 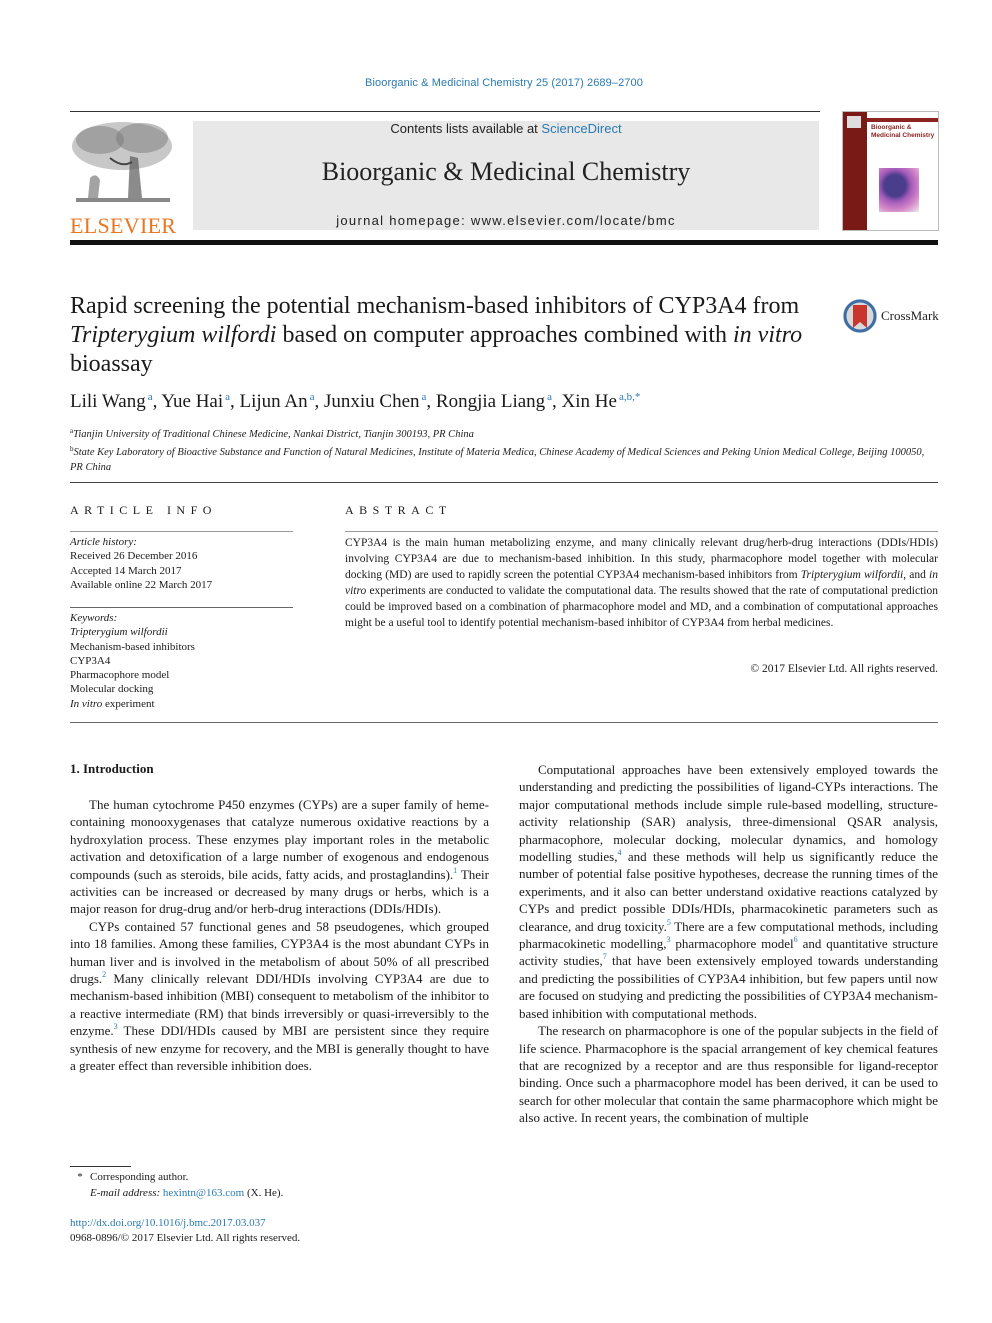 What do you see at coordinates (181, 675) in the screenshot?
I see `keyword-item: Pharmacophore model` at bounding box center [181, 675].